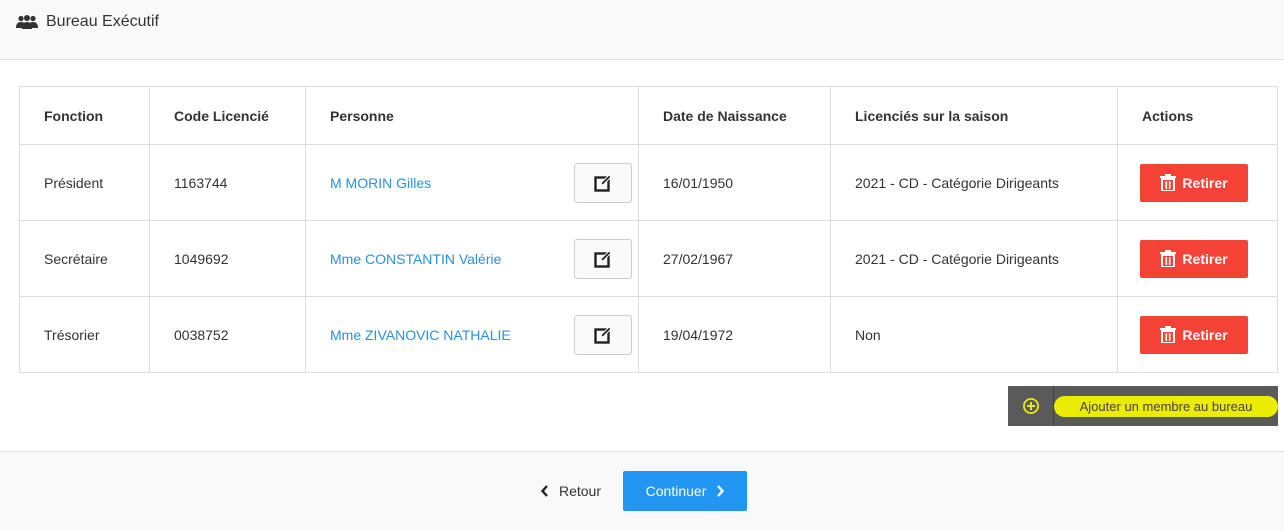 The width and height of the screenshot is (1284, 530). What do you see at coordinates (734, 182) in the screenshot?
I see `cell-date: 16/01/1950` at bounding box center [734, 182].